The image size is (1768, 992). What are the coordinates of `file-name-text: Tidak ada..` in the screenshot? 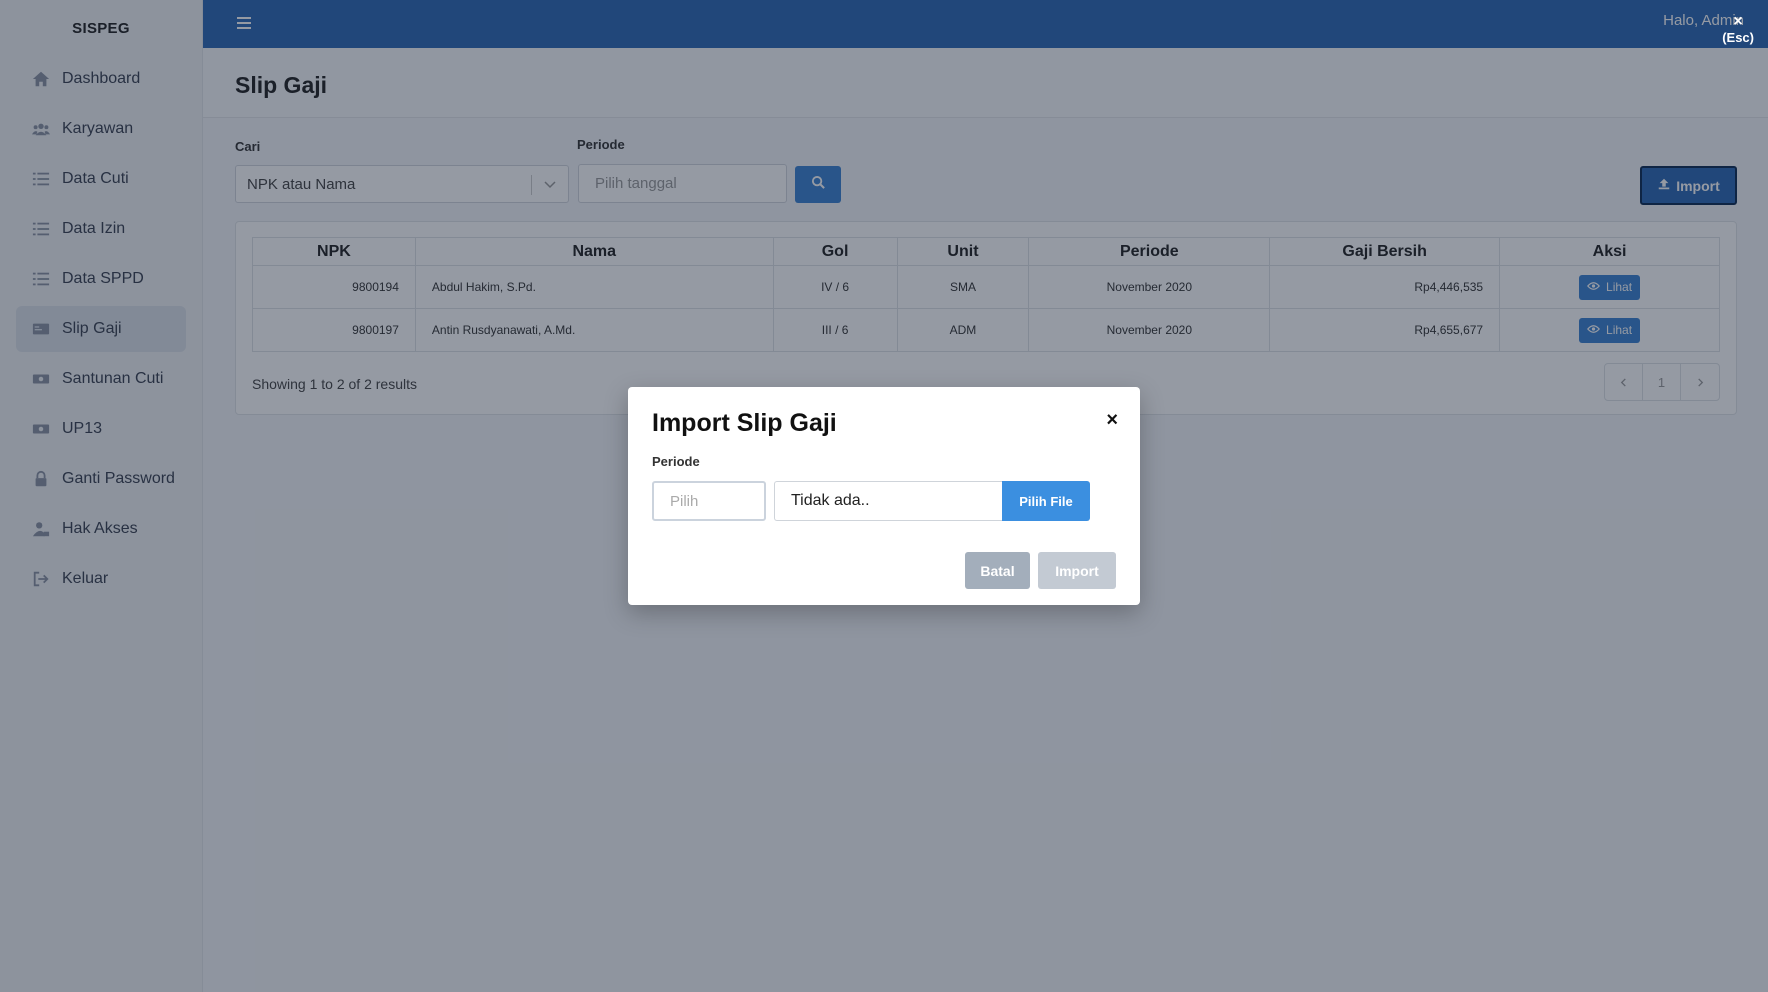 It's located at (830, 500).